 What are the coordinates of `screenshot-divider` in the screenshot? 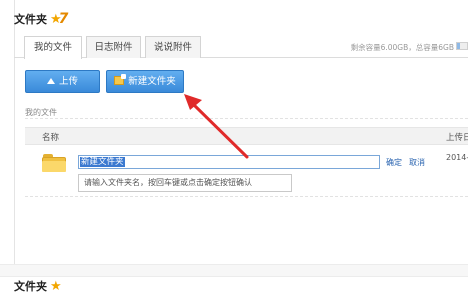 It's located at (234, 270).